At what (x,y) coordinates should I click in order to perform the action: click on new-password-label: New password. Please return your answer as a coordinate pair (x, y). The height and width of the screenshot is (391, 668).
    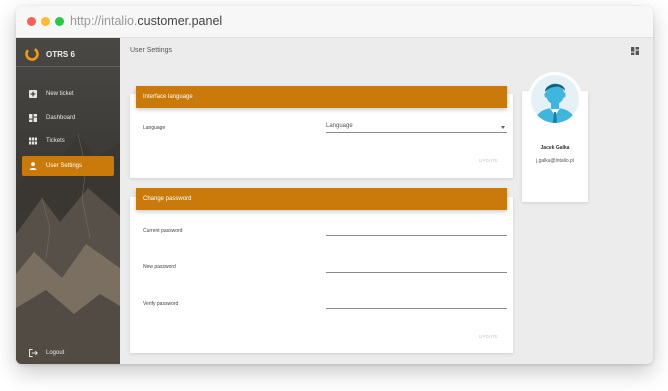
    Looking at the image, I should click on (159, 267).